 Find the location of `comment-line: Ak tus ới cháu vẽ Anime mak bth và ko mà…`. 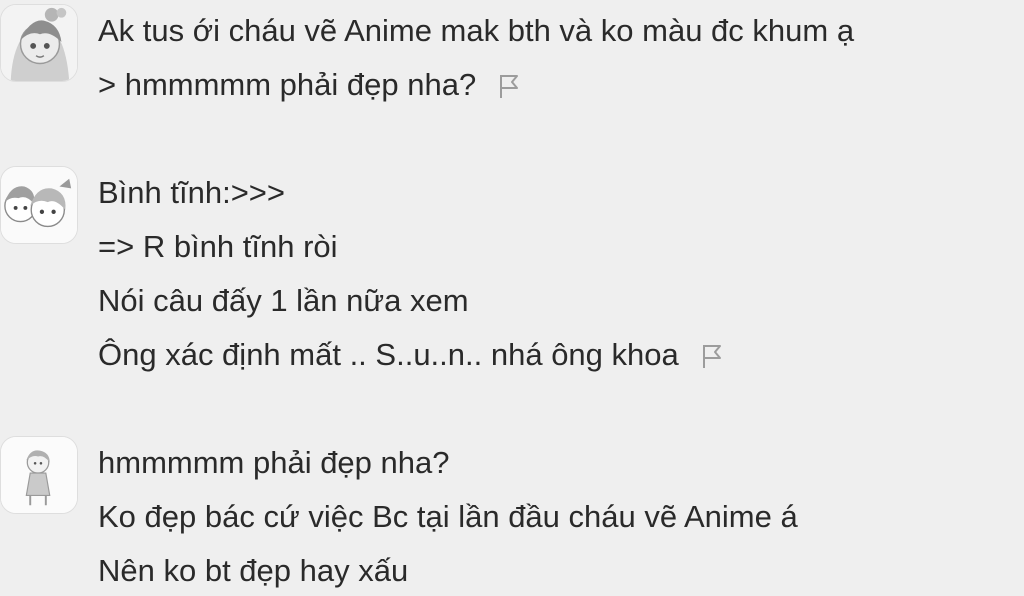

comment-line: Ak tus ới cháu vẽ Anime mak bth và ko mà… is located at coordinates (476, 30).